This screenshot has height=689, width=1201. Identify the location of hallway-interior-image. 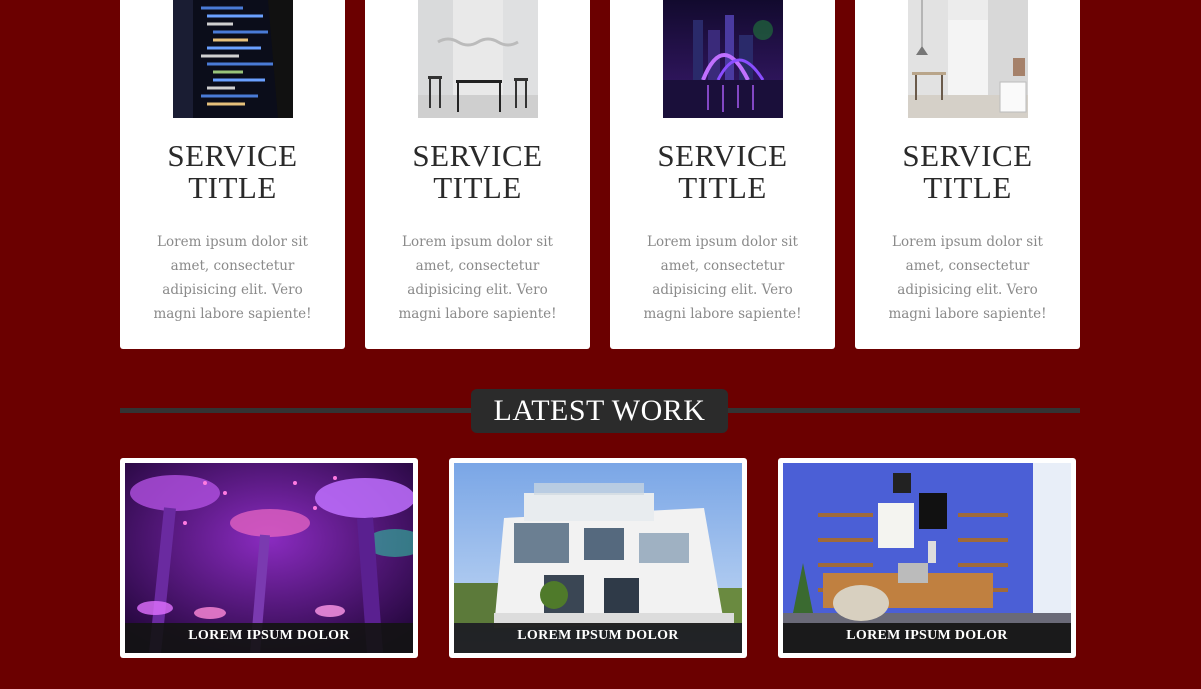
(967, 59).